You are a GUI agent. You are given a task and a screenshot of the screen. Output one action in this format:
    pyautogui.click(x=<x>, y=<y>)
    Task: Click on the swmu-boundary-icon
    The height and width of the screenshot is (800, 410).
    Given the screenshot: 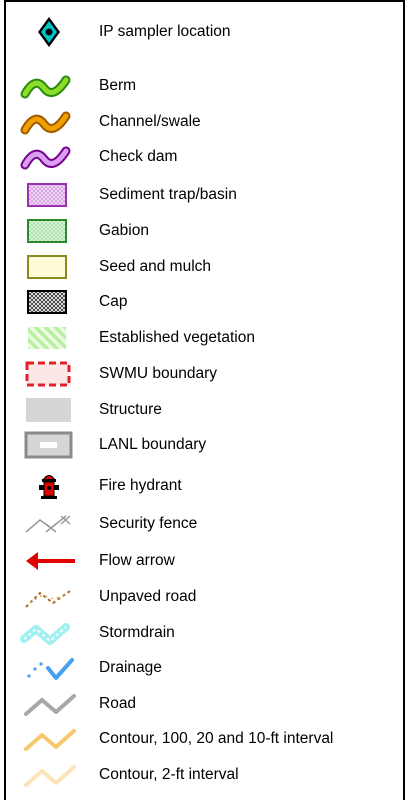 What is the action you would take?
    pyautogui.click(x=48, y=374)
    